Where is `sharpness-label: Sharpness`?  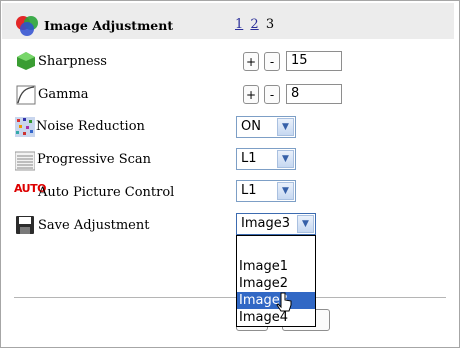 sharpness-label: Sharpness is located at coordinates (72, 61).